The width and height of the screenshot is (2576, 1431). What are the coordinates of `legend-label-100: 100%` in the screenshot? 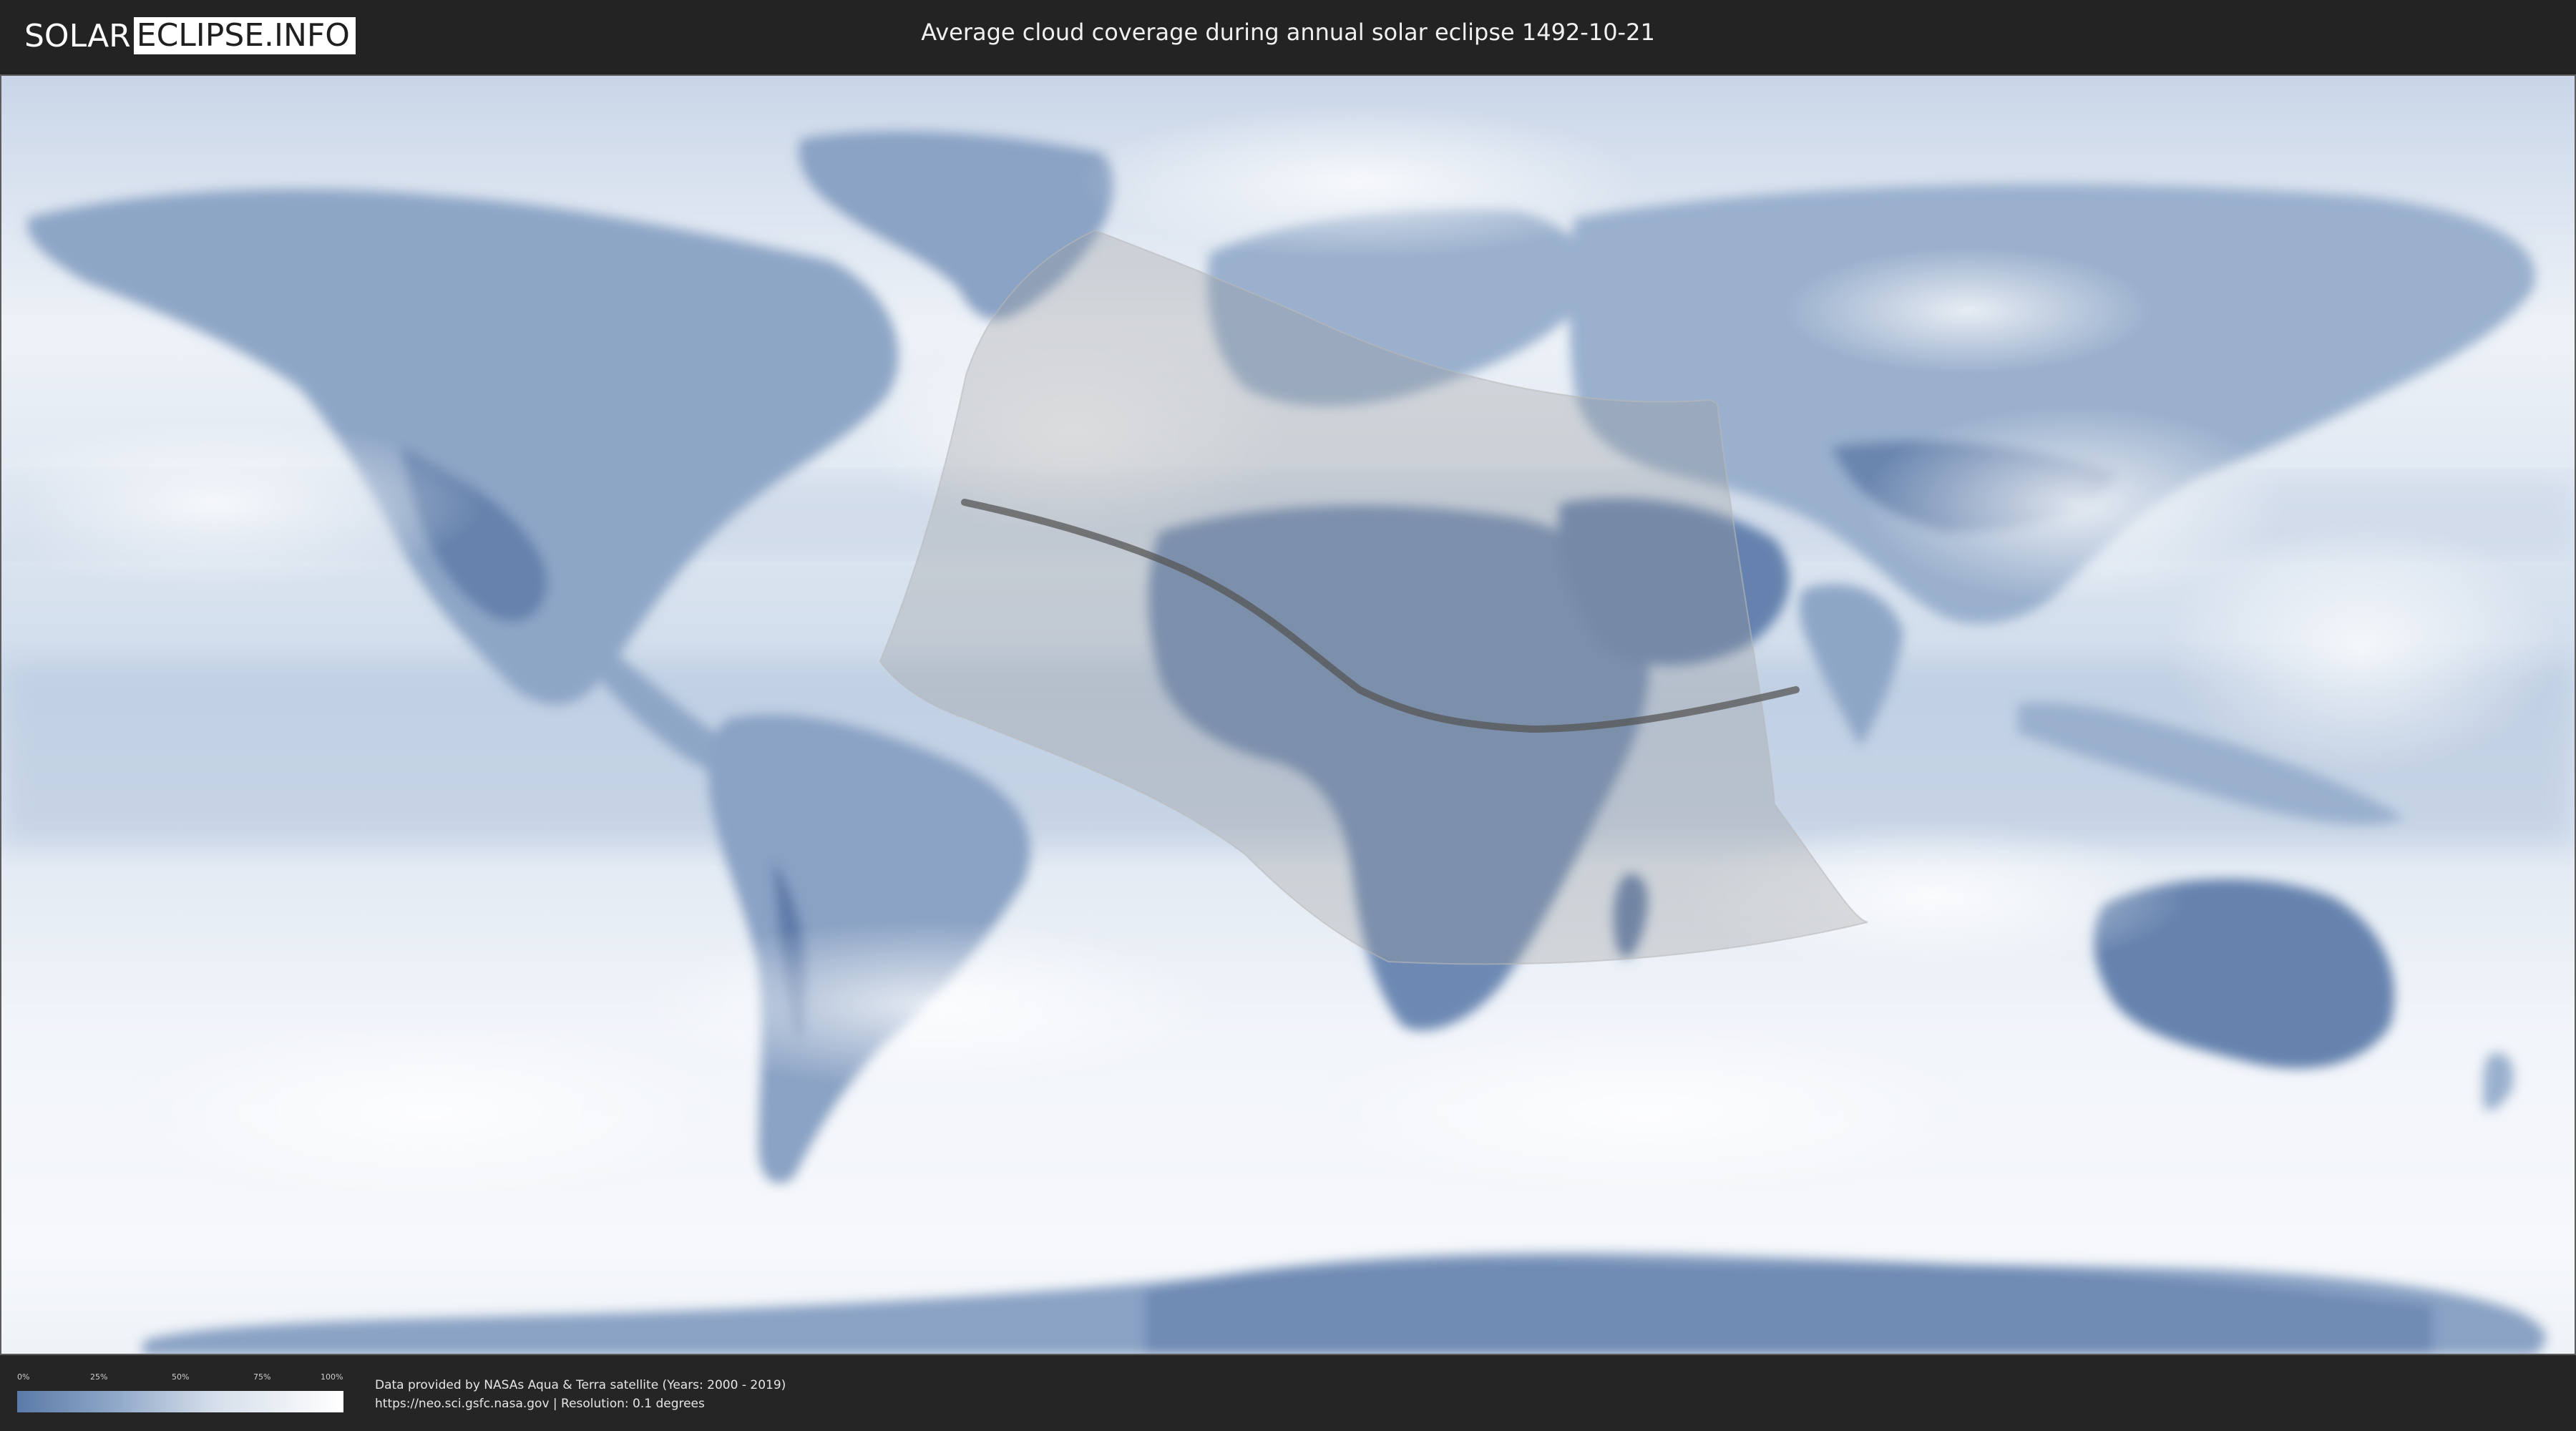 It's located at (332, 1377).